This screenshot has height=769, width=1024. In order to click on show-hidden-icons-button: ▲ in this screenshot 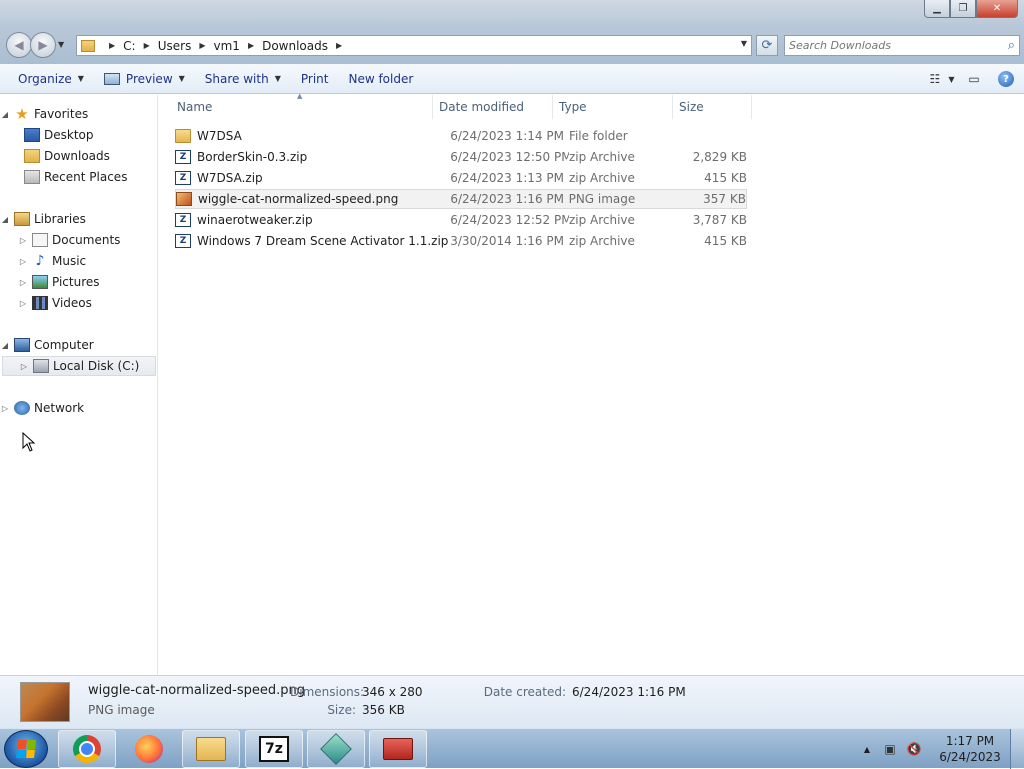, I will do `click(867, 749)`.